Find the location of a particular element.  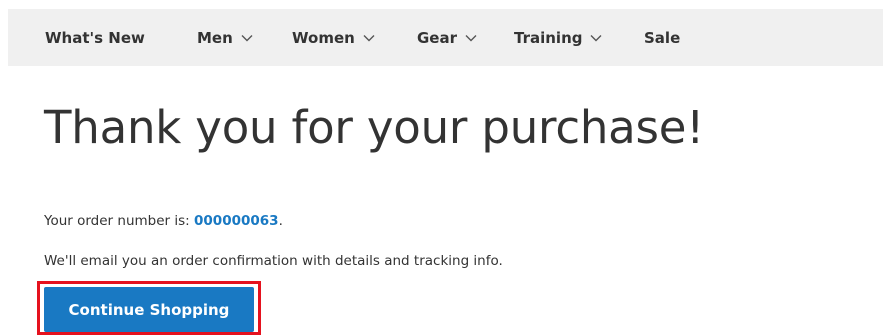

order-number-label: Your order number is: is located at coordinates (119, 221).